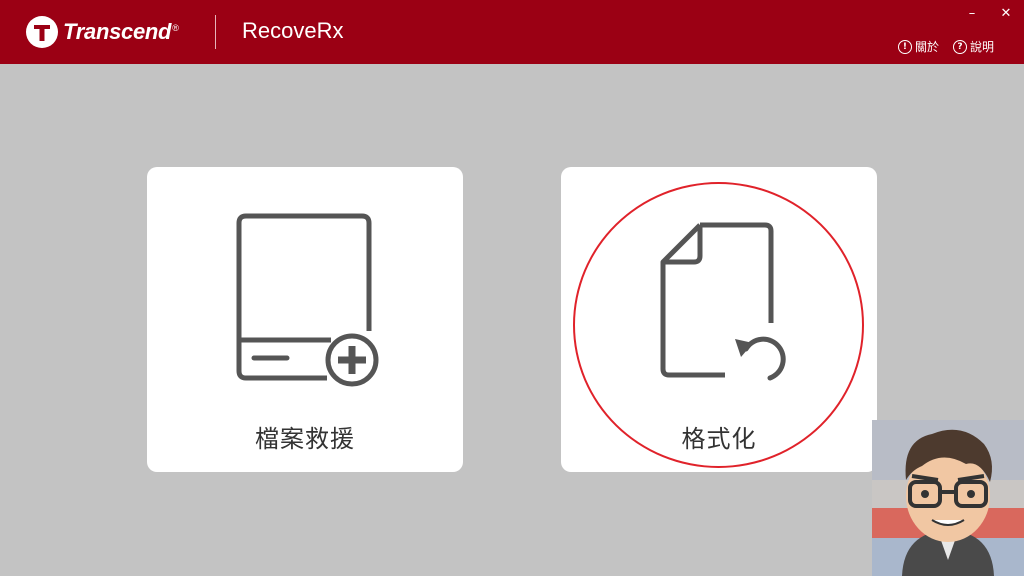  I want to click on about-link: ! 關於, so click(918, 46).